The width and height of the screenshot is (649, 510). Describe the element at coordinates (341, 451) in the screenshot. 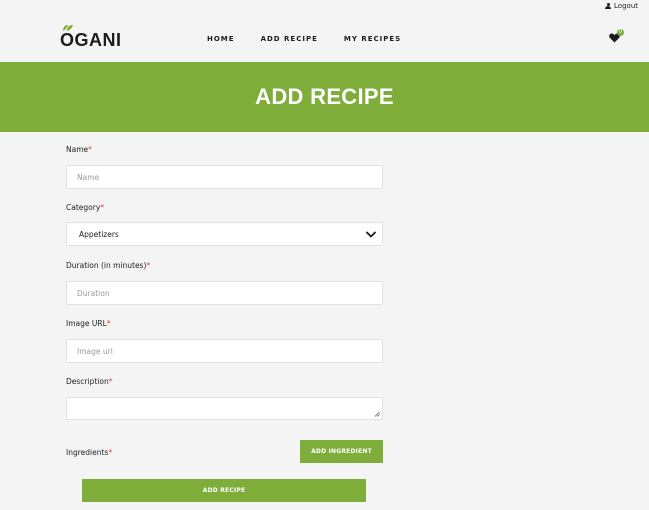

I see `add-ingredient-button: ADD INGREDIENT` at that location.